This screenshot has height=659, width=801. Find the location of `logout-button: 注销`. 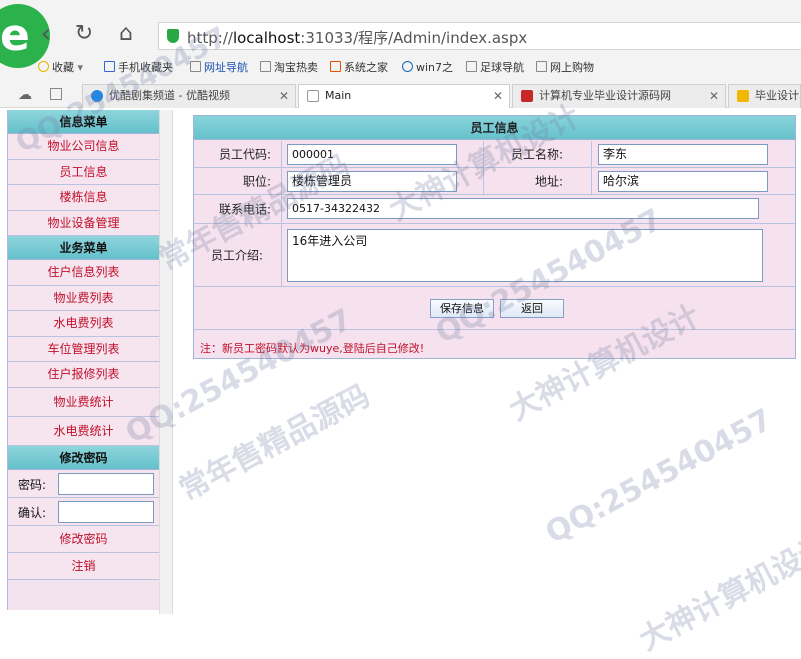

logout-button: 注销 is located at coordinates (83, 566).